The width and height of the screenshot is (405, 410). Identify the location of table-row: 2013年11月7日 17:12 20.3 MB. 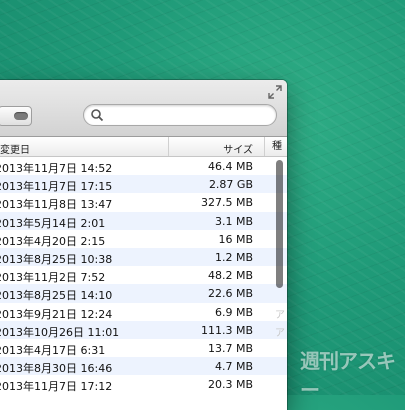
(143, 384).